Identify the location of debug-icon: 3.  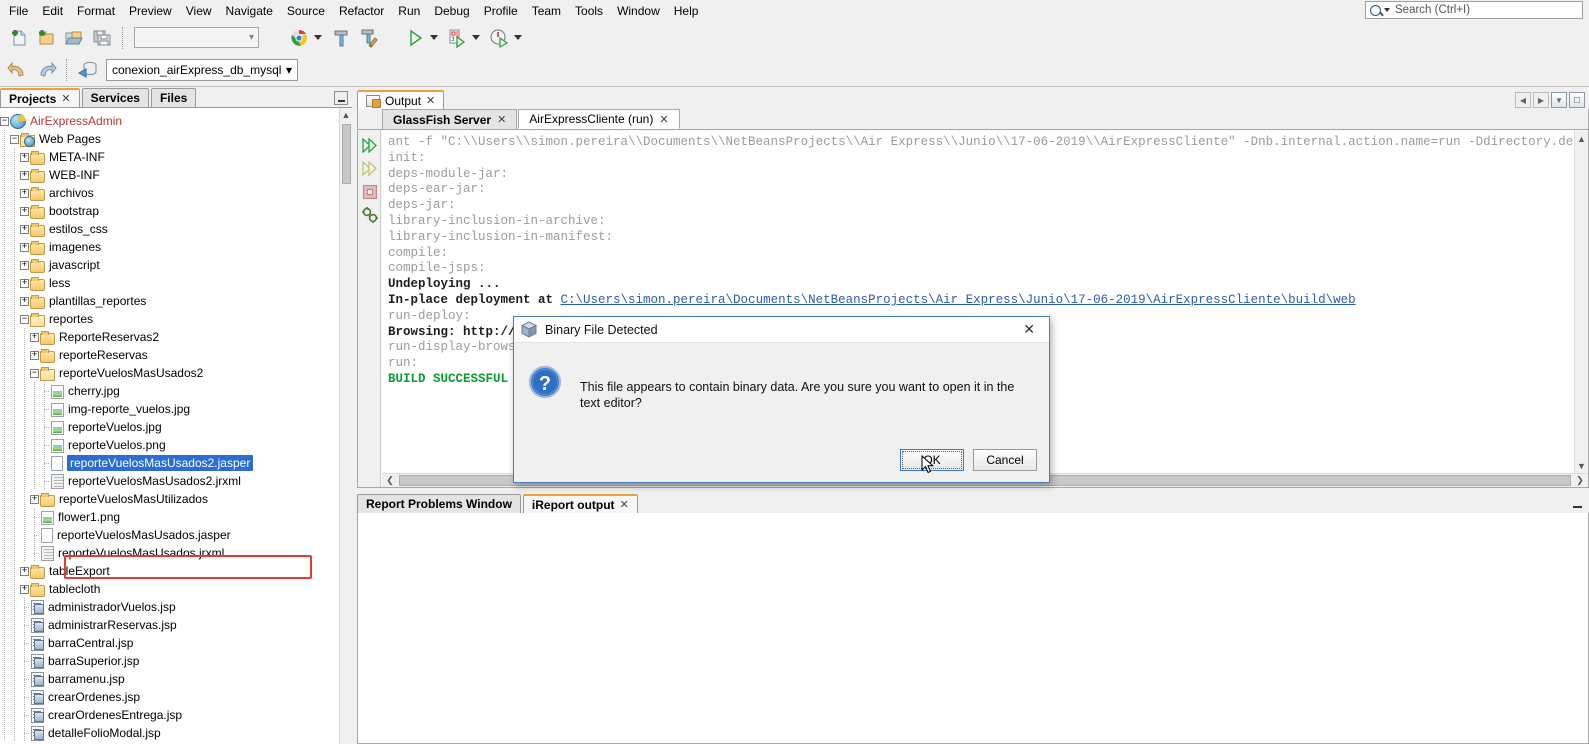
(457, 38).